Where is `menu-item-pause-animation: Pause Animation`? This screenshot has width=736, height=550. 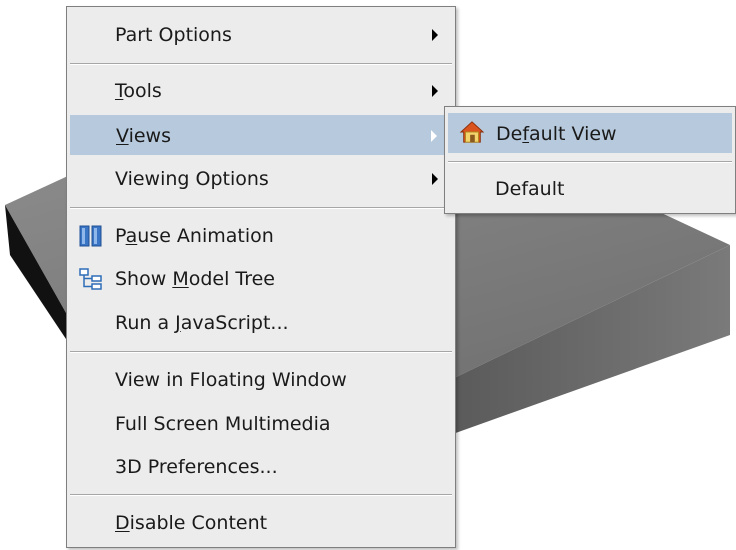
menu-item-pause-animation: Pause Animation is located at coordinates (261, 236).